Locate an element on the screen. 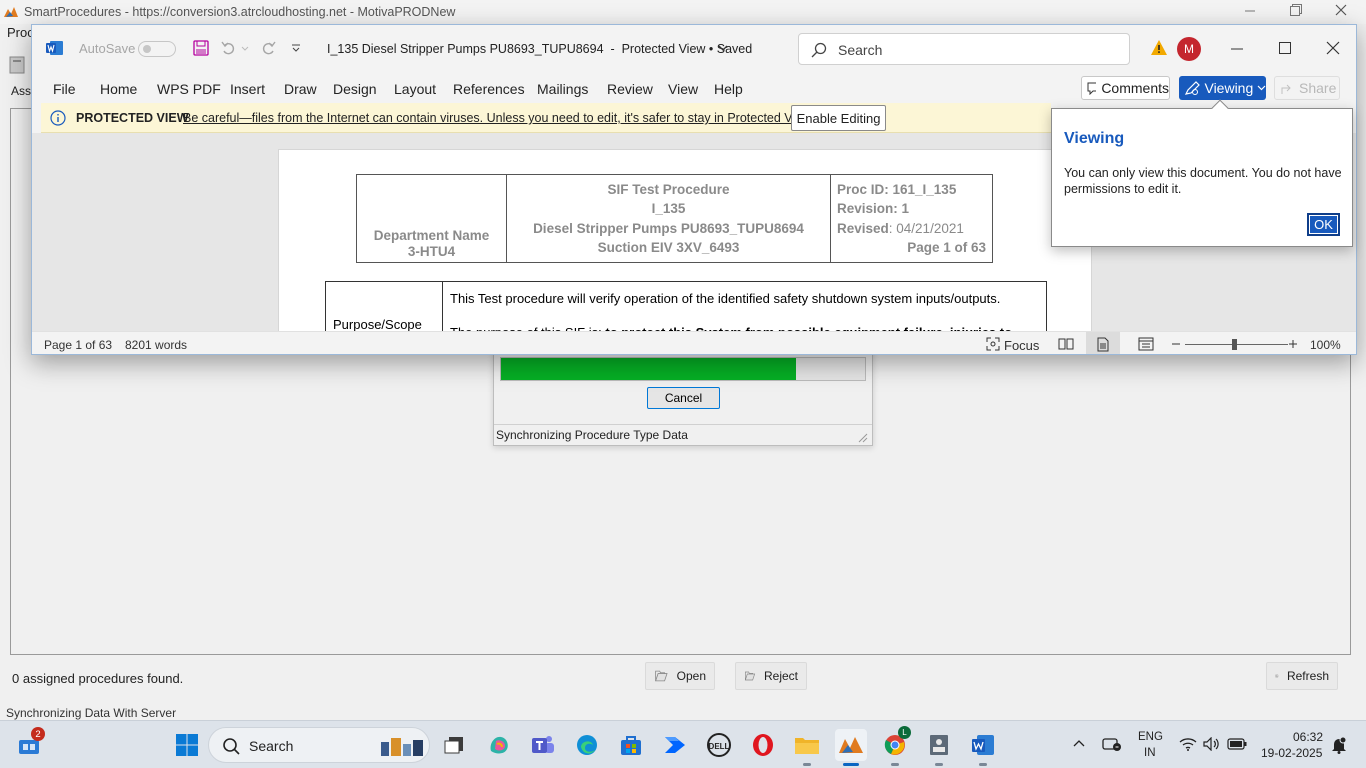  zoom-level: 100% is located at coordinates (1325, 345).